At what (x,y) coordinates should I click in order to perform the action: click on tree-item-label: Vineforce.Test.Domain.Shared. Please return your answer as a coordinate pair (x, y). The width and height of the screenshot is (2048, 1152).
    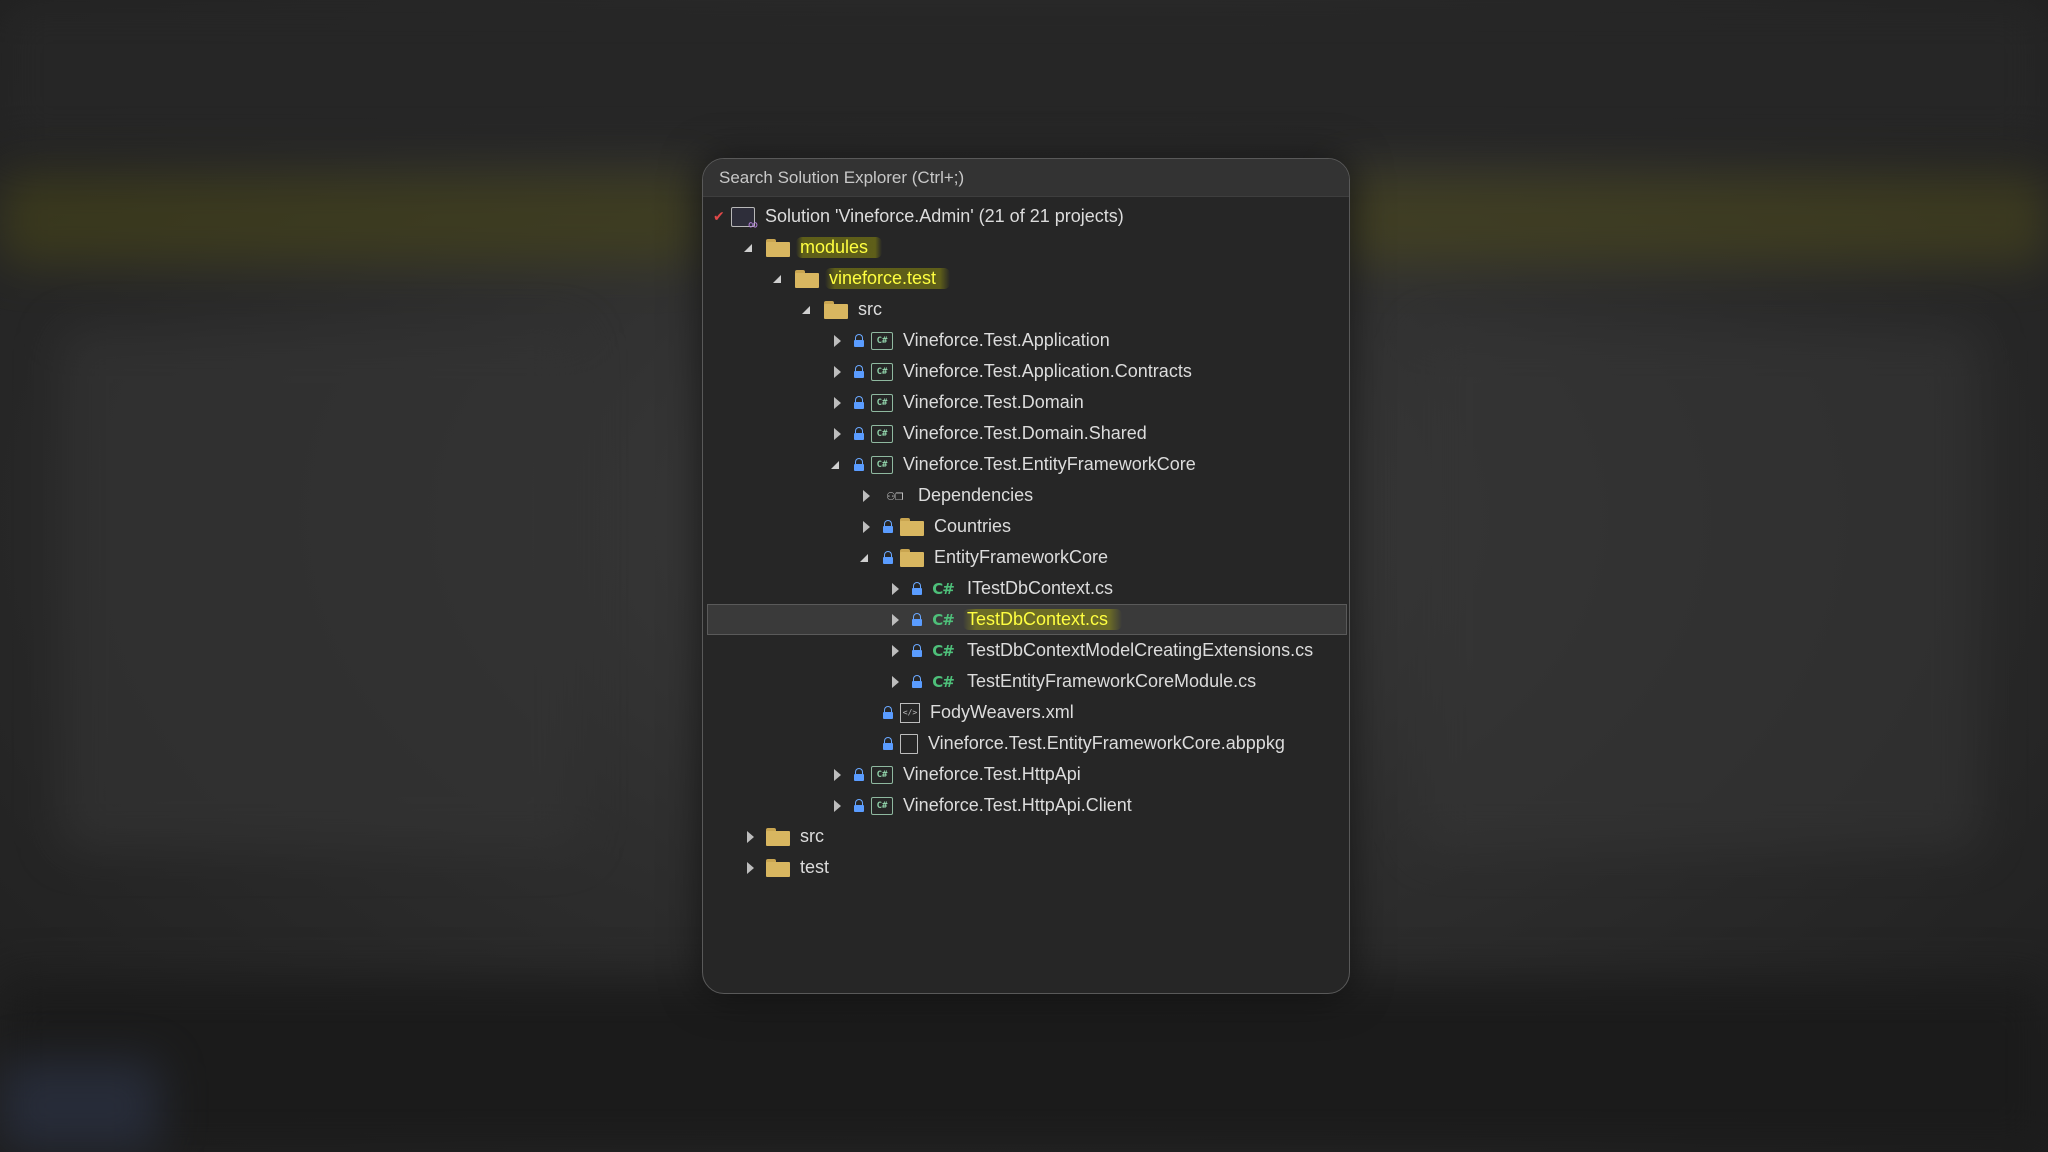
    Looking at the image, I should click on (1025, 433).